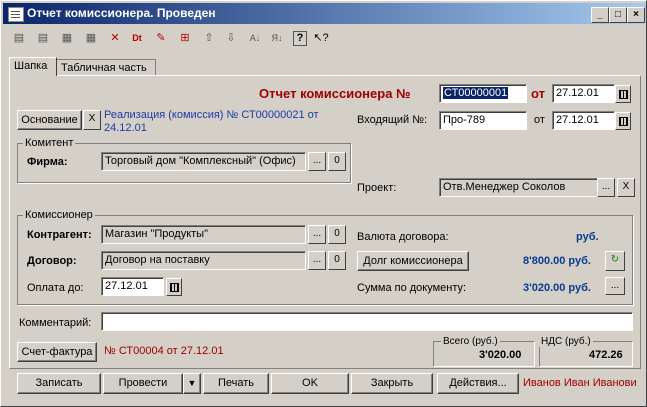  What do you see at coordinates (392, 383) in the screenshot?
I see `close-form-button: Закрыть` at bounding box center [392, 383].